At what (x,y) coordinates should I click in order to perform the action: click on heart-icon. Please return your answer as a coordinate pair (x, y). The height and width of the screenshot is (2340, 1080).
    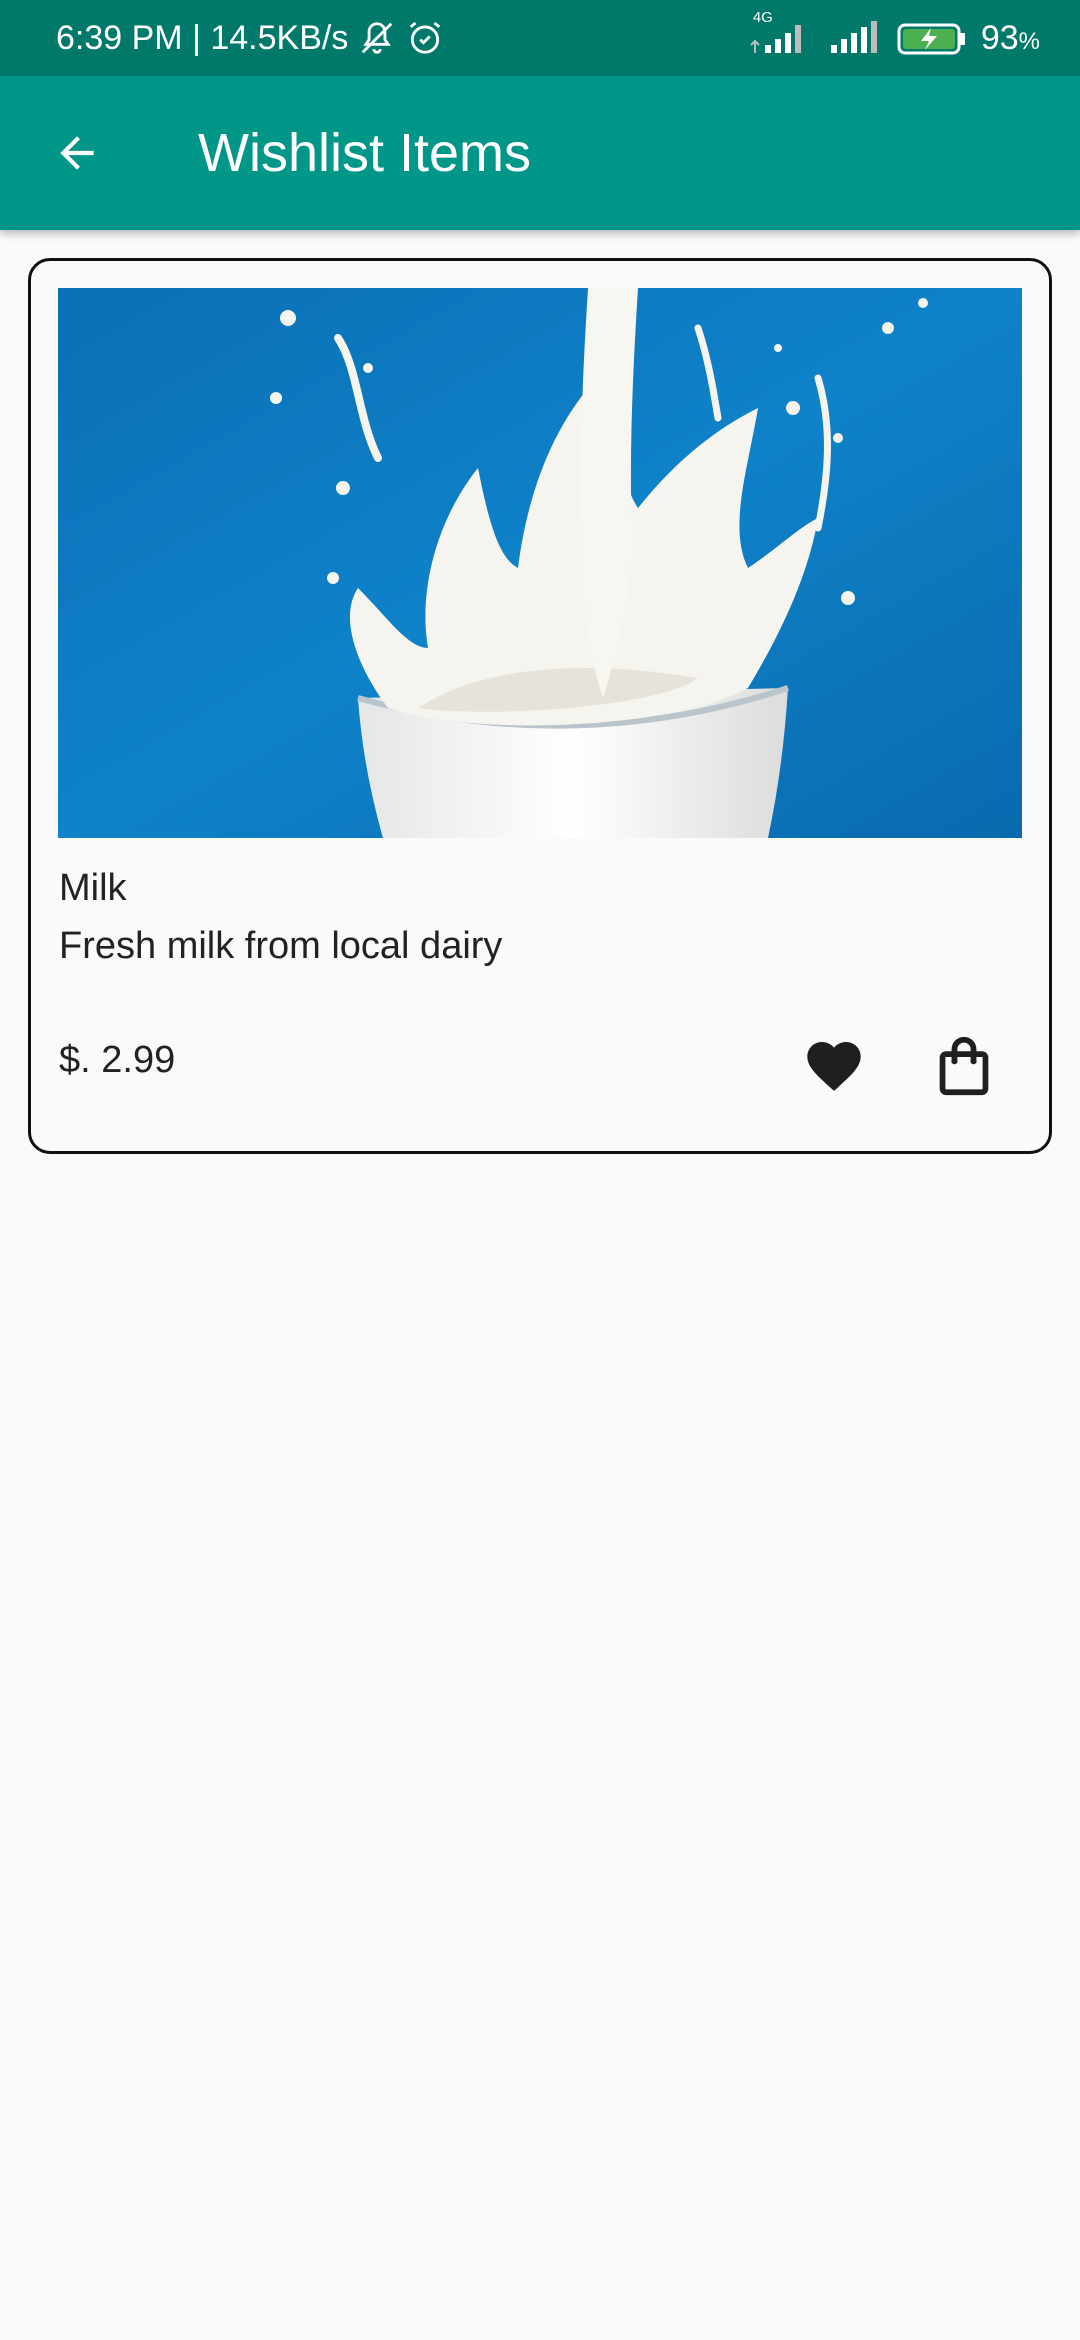
    Looking at the image, I should click on (834, 1066).